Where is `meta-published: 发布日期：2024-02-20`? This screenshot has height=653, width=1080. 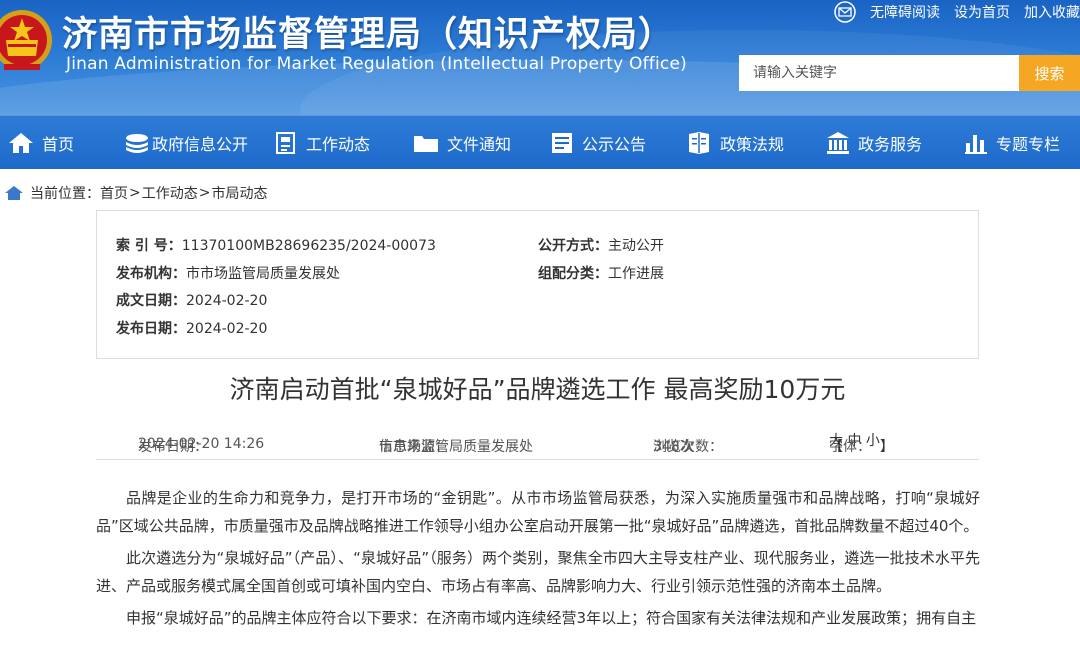 meta-published: 发布日期：2024-02-20 is located at coordinates (191, 328).